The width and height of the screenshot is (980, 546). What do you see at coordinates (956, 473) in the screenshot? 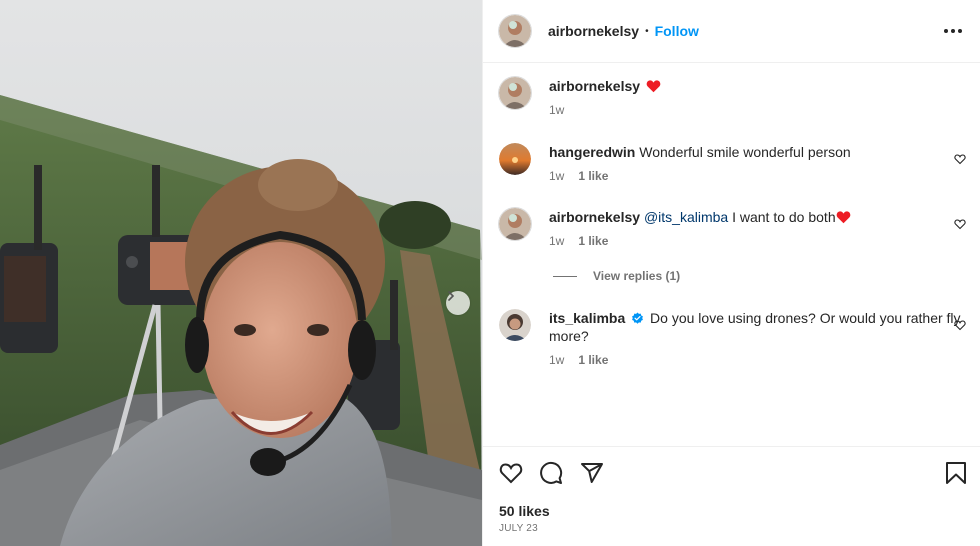
I see `bookmark-icon` at bounding box center [956, 473].